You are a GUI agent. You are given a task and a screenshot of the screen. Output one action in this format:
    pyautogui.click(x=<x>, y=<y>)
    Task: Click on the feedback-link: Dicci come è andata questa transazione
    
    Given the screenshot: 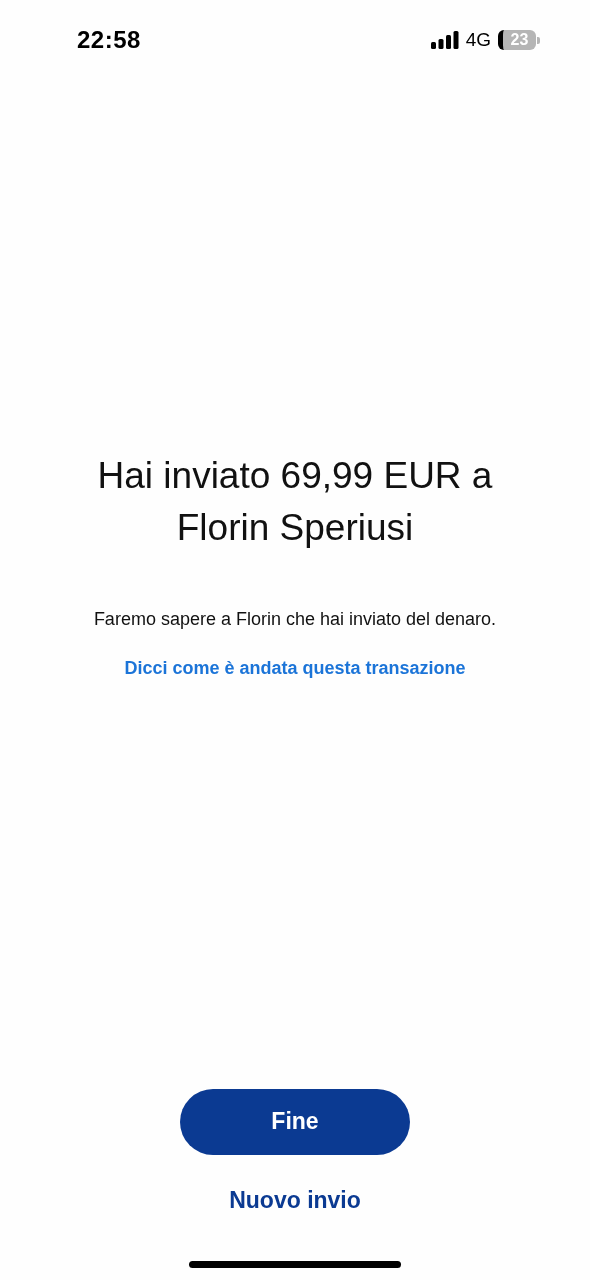 What is the action you would take?
    pyautogui.click(x=295, y=668)
    